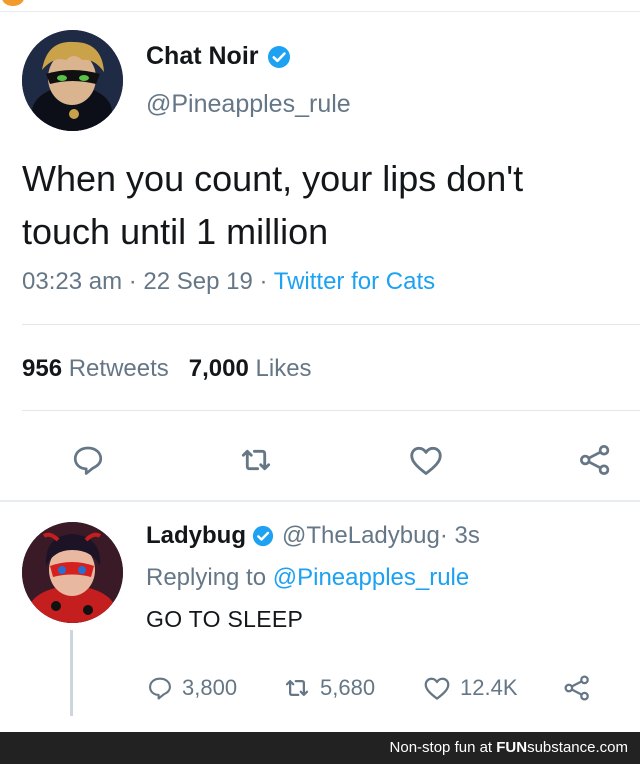  Describe the element at coordinates (561, 747) in the screenshot. I see `watermark-brand-rest: substance` at that location.